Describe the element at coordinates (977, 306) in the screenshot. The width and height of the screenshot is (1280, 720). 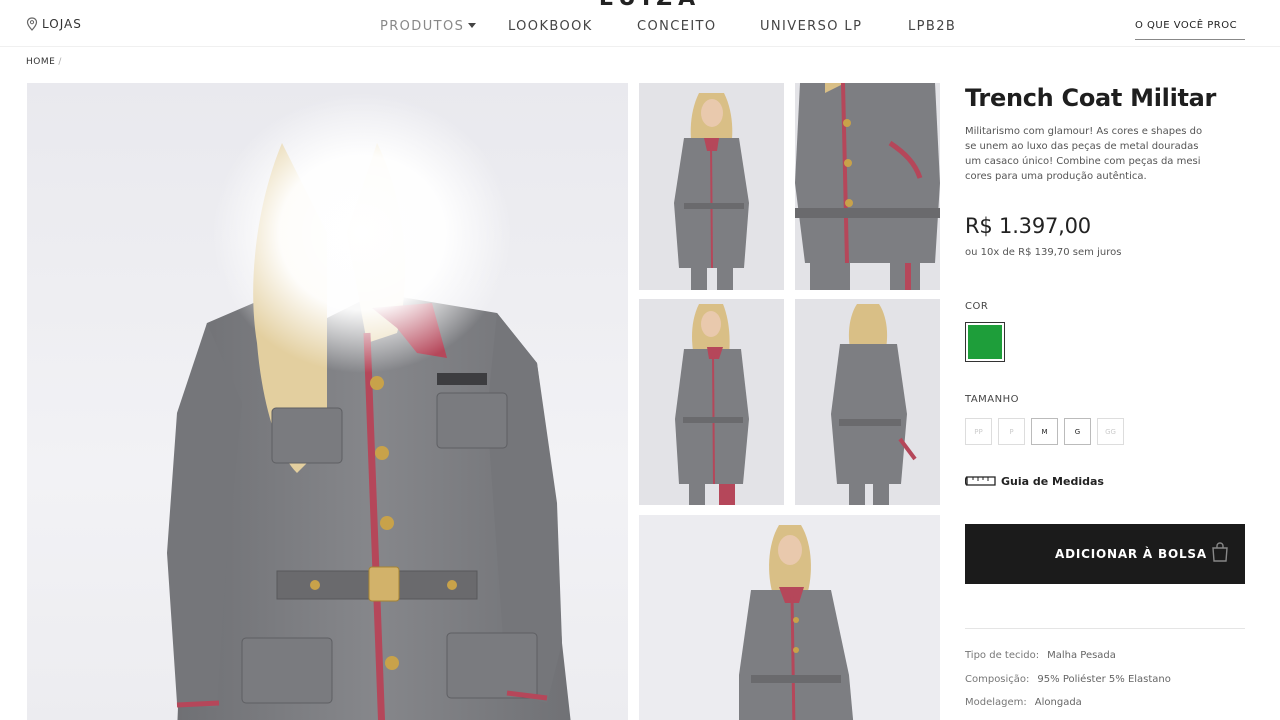
I see `color-label: COR` at that location.